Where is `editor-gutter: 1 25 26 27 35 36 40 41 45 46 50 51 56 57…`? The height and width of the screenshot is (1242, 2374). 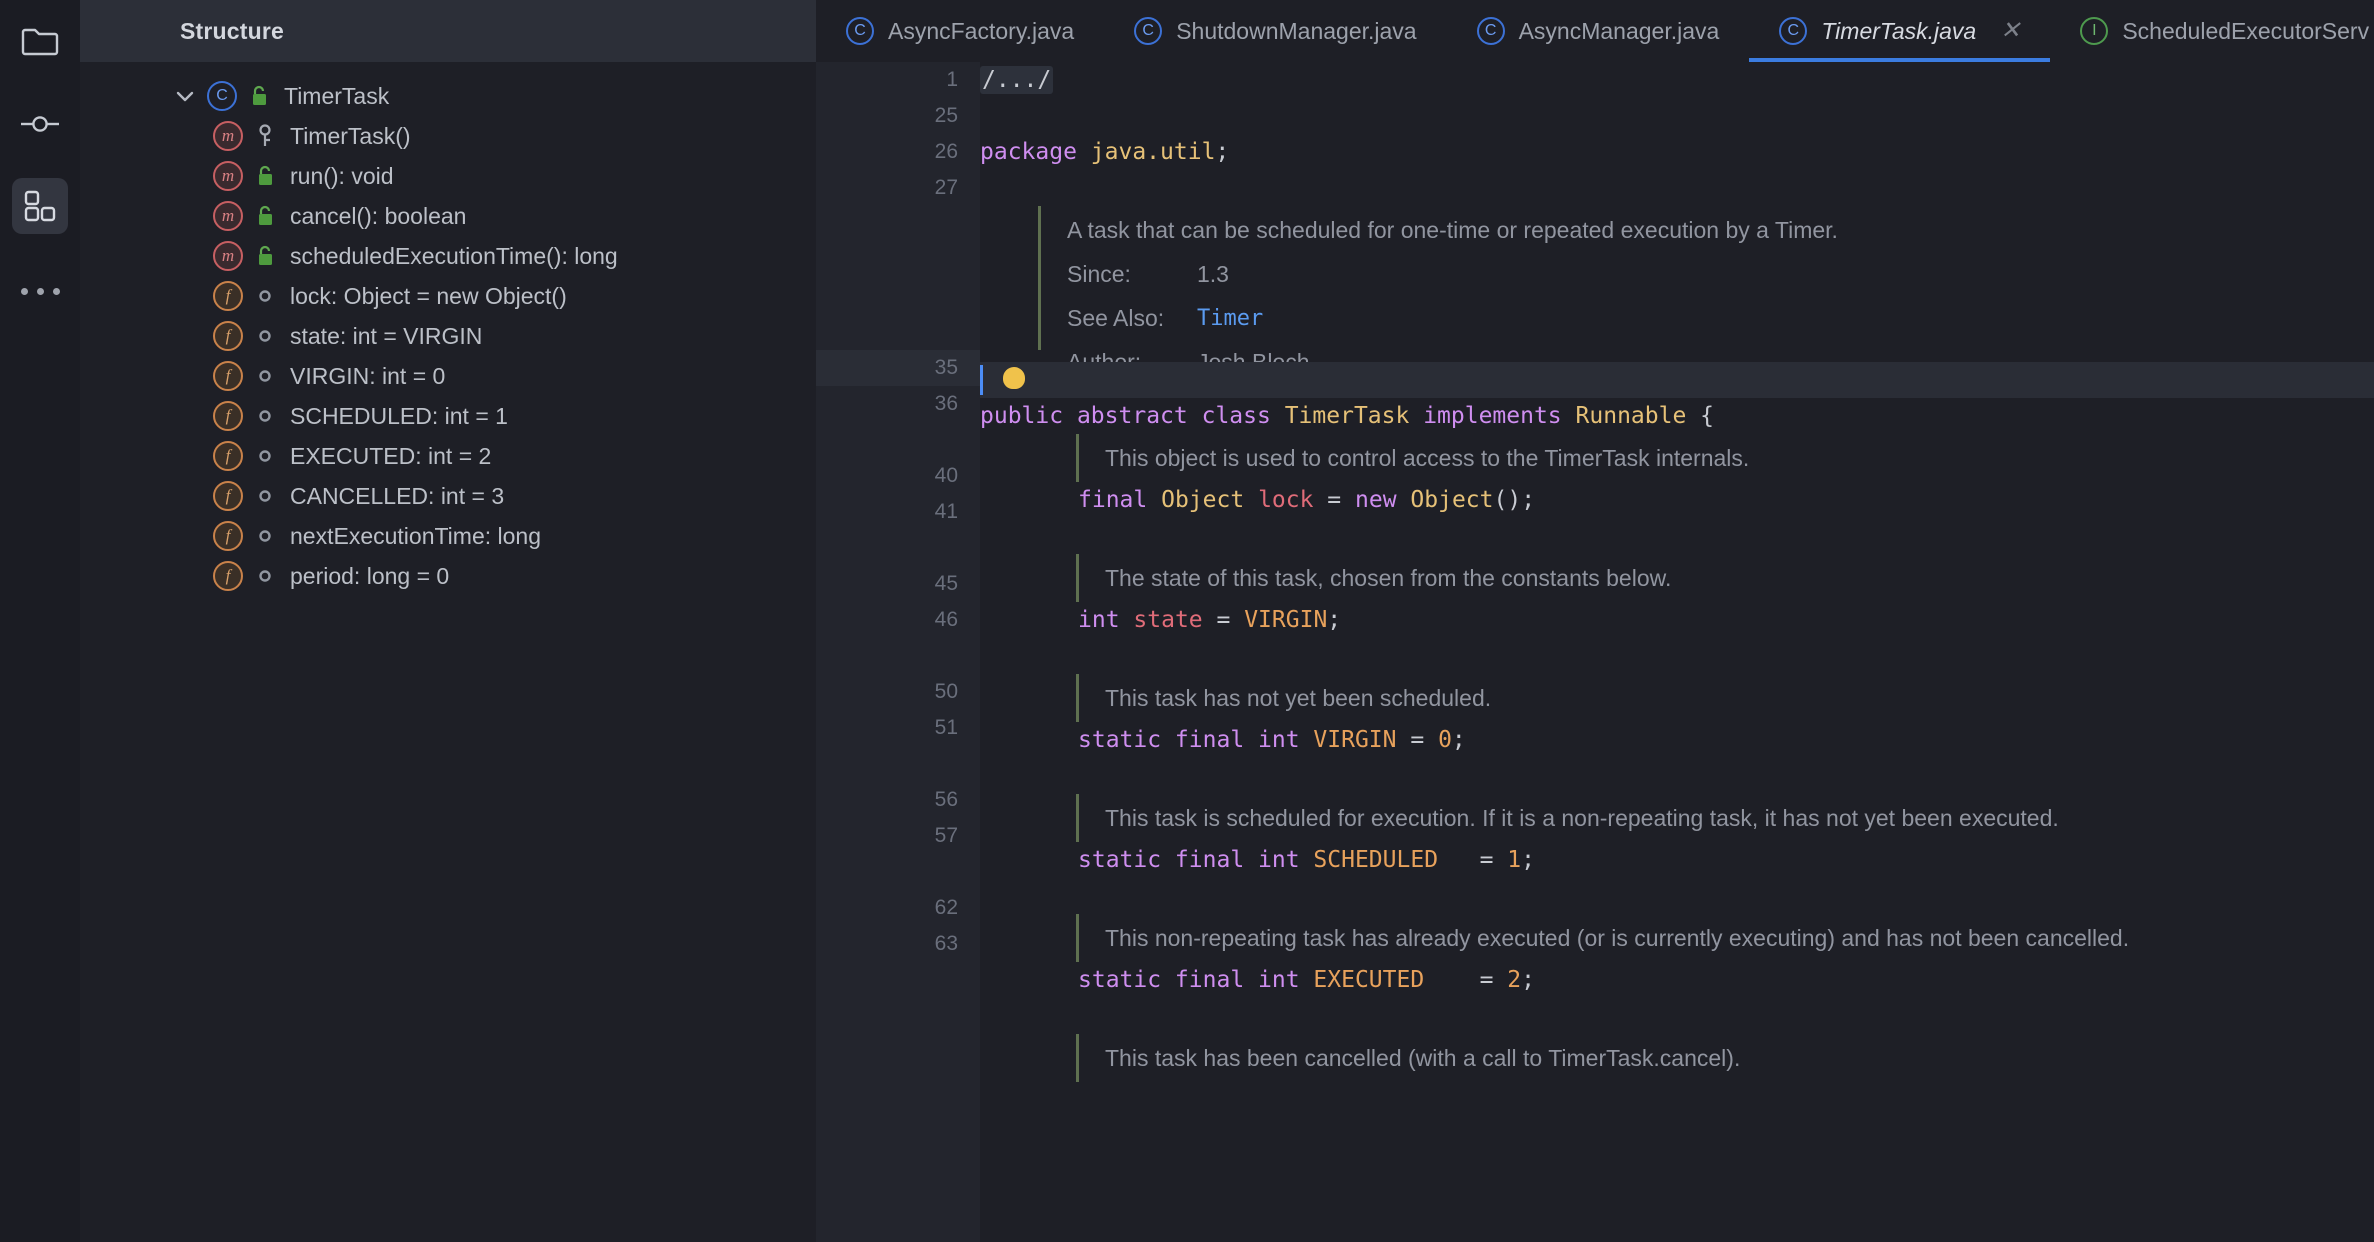
editor-gutter: 1 25 26 27 35 36 40 41 45 46 50 51 56 57… is located at coordinates (898, 652).